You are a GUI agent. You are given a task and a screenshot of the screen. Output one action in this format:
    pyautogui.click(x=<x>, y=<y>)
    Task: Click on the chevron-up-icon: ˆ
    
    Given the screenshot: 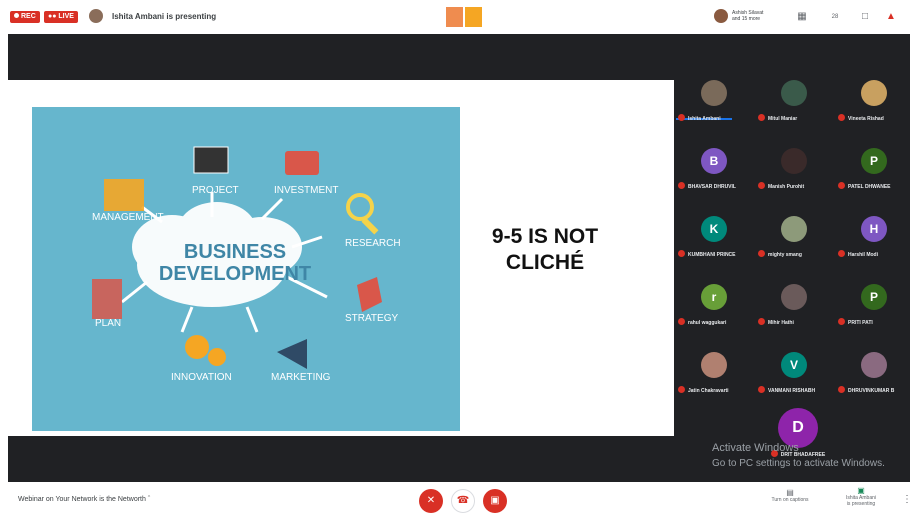 What is the action you would take?
    pyautogui.click(x=149, y=499)
    